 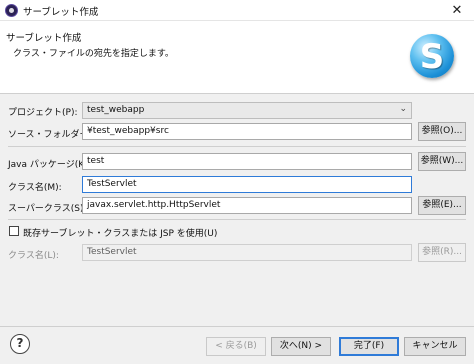 What do you see at coordinates (247, 184) in the screenshot?
I see `class-name-input: TestServlet` at bounding box center [247, 184].